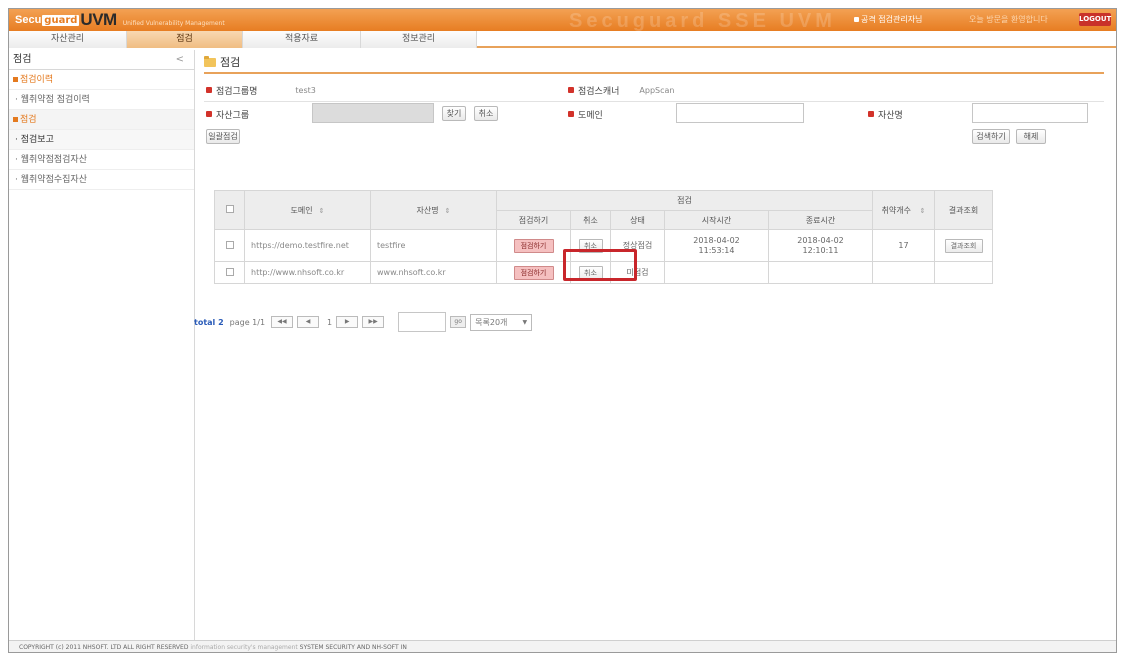 The image size is (1123, 659). I want to click on subheader-end: 종료시간, so click(820, 220).